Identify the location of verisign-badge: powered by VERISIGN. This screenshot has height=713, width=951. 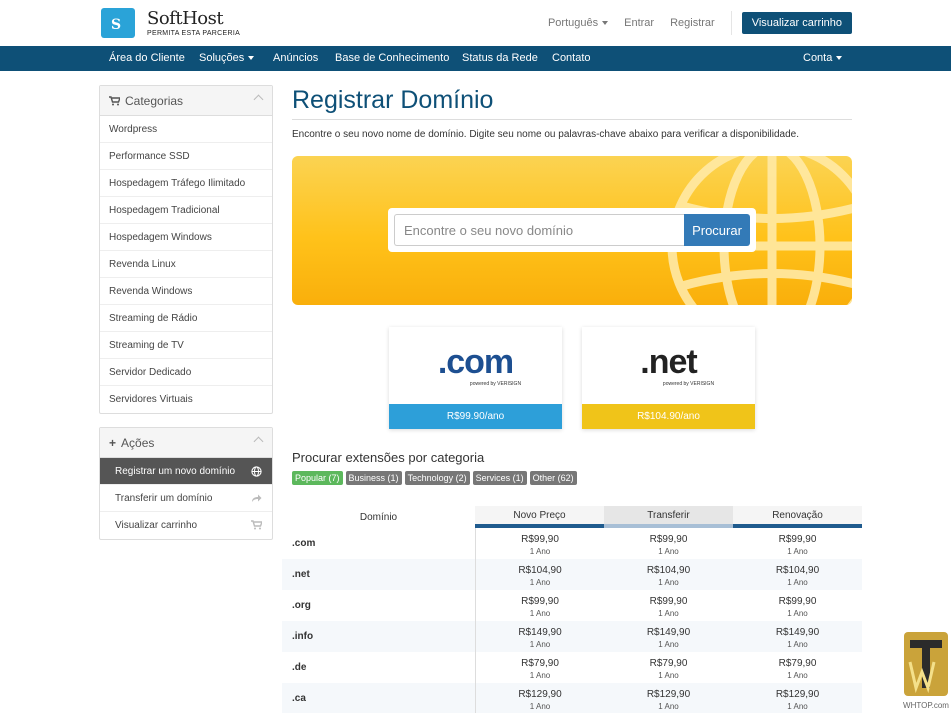
(688, 383).